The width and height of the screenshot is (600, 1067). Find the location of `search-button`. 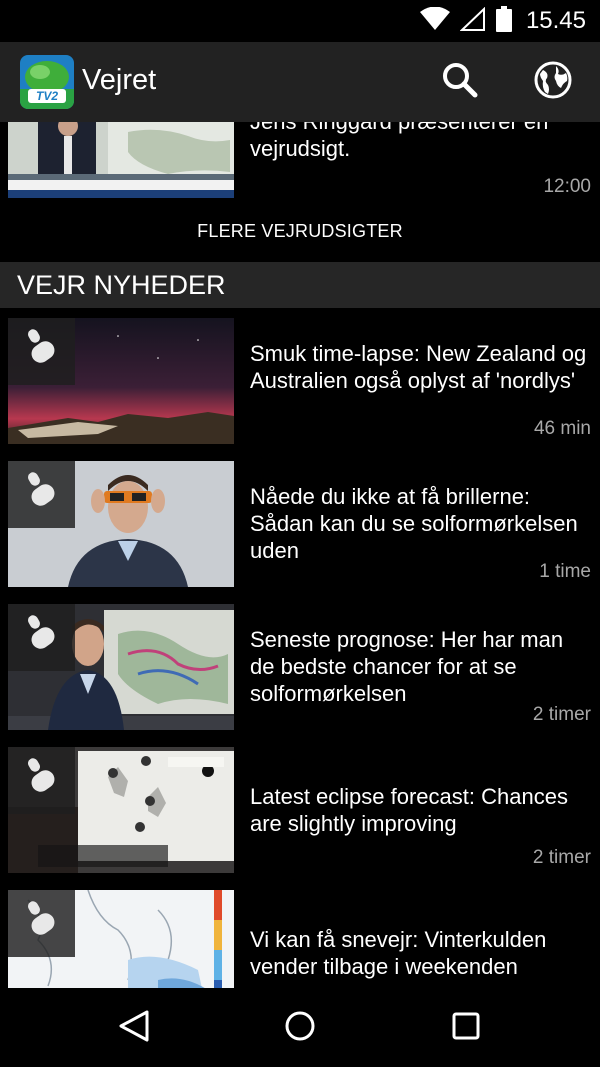

search-button is located at coordinates (460, 82).